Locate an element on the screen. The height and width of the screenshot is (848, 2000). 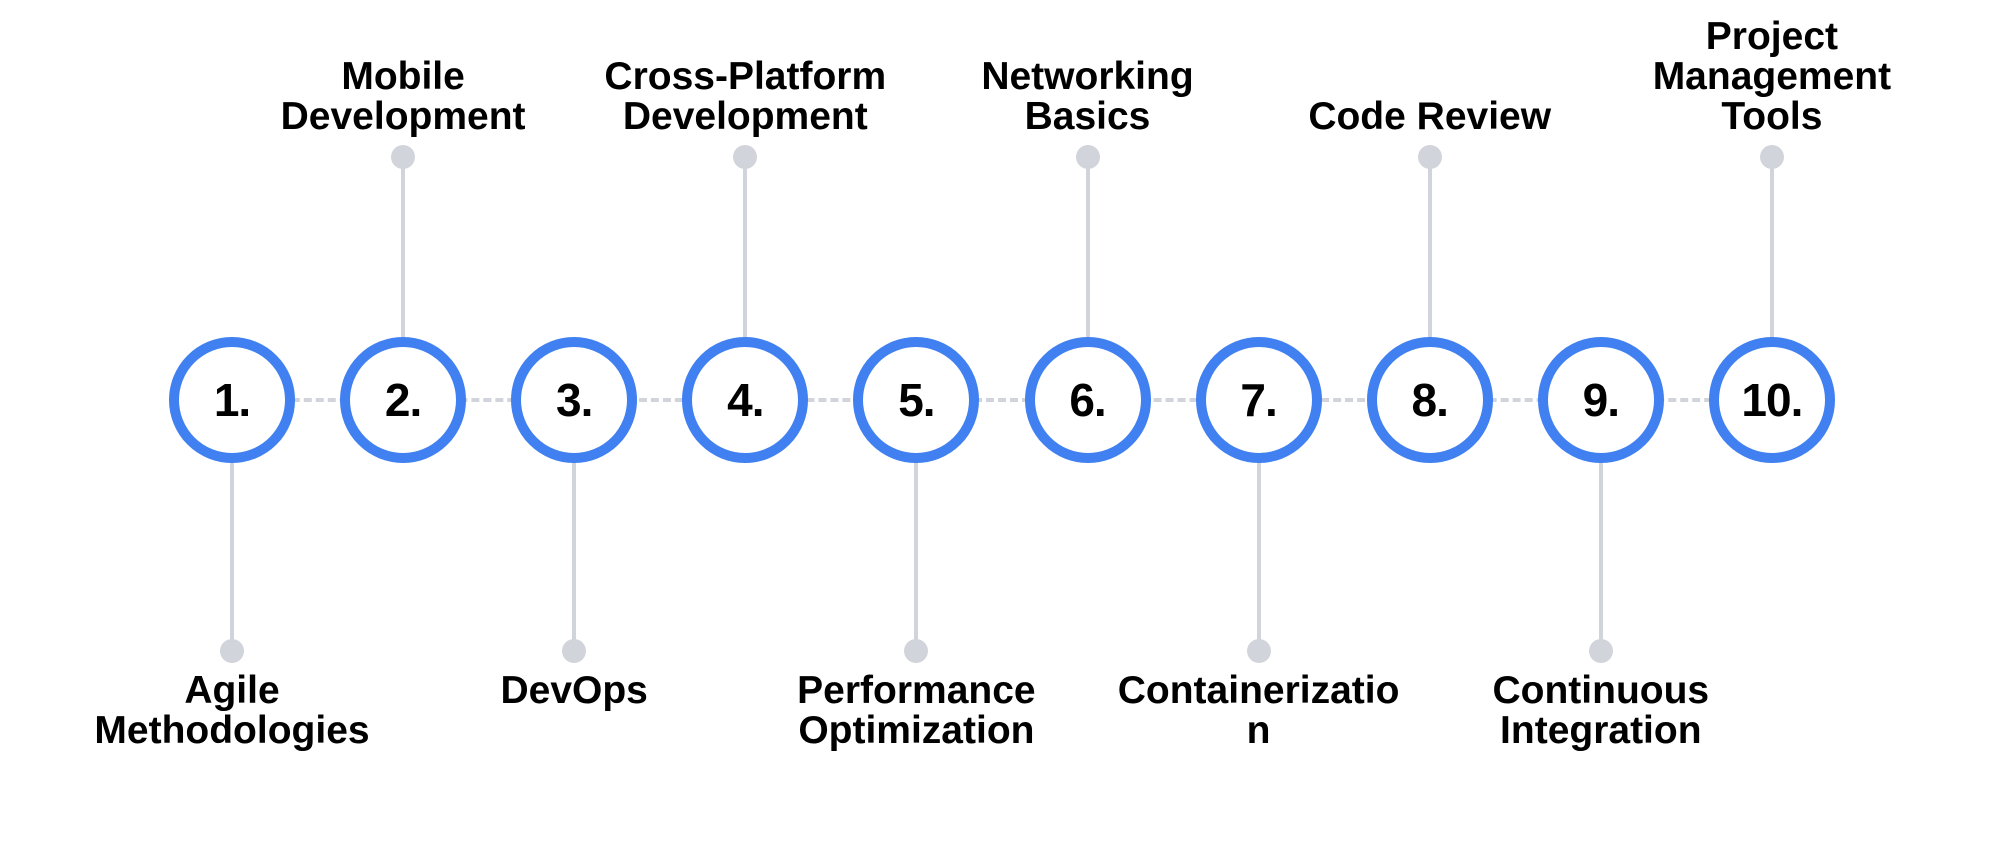
timeline-node-2: 2. is located at coordinates (403, 400).